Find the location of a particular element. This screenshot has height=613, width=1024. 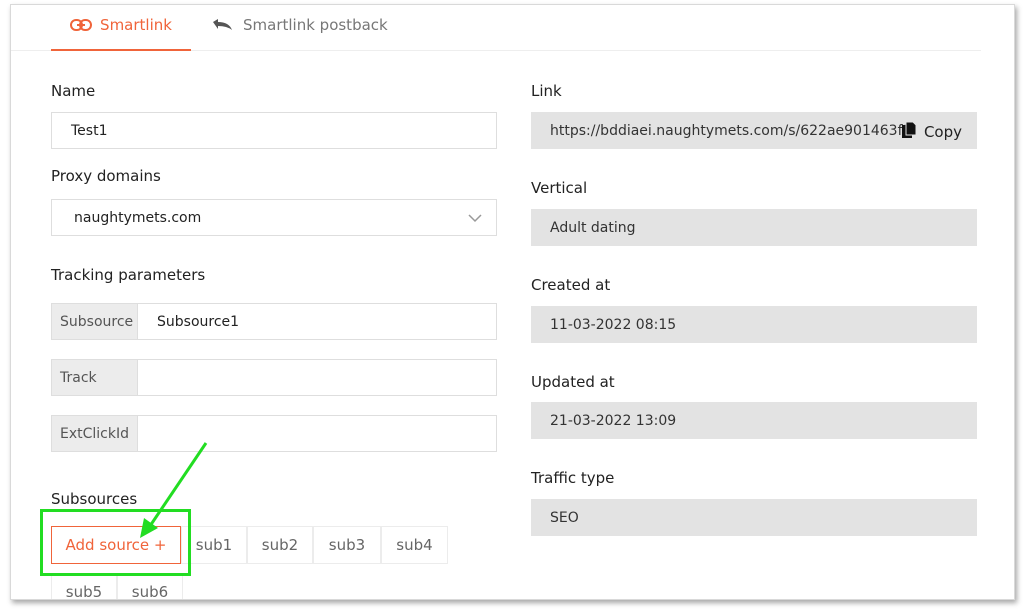

copy-button: Copy is located at coordinates (931, 132).